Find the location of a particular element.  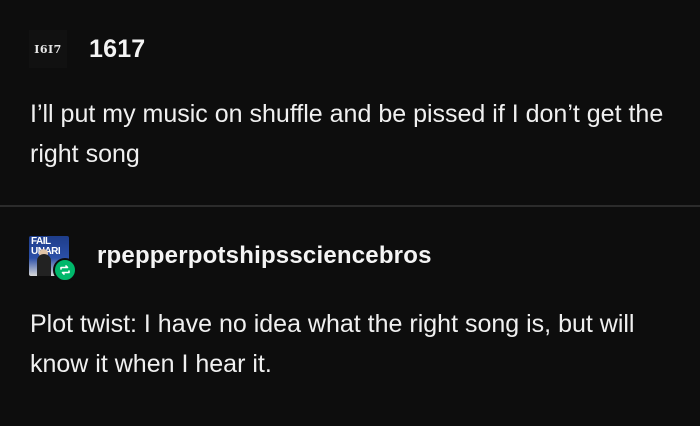

post-header: FAIL UNARI rpepperpotshipssciencebros is located at coordinates (230, 259).